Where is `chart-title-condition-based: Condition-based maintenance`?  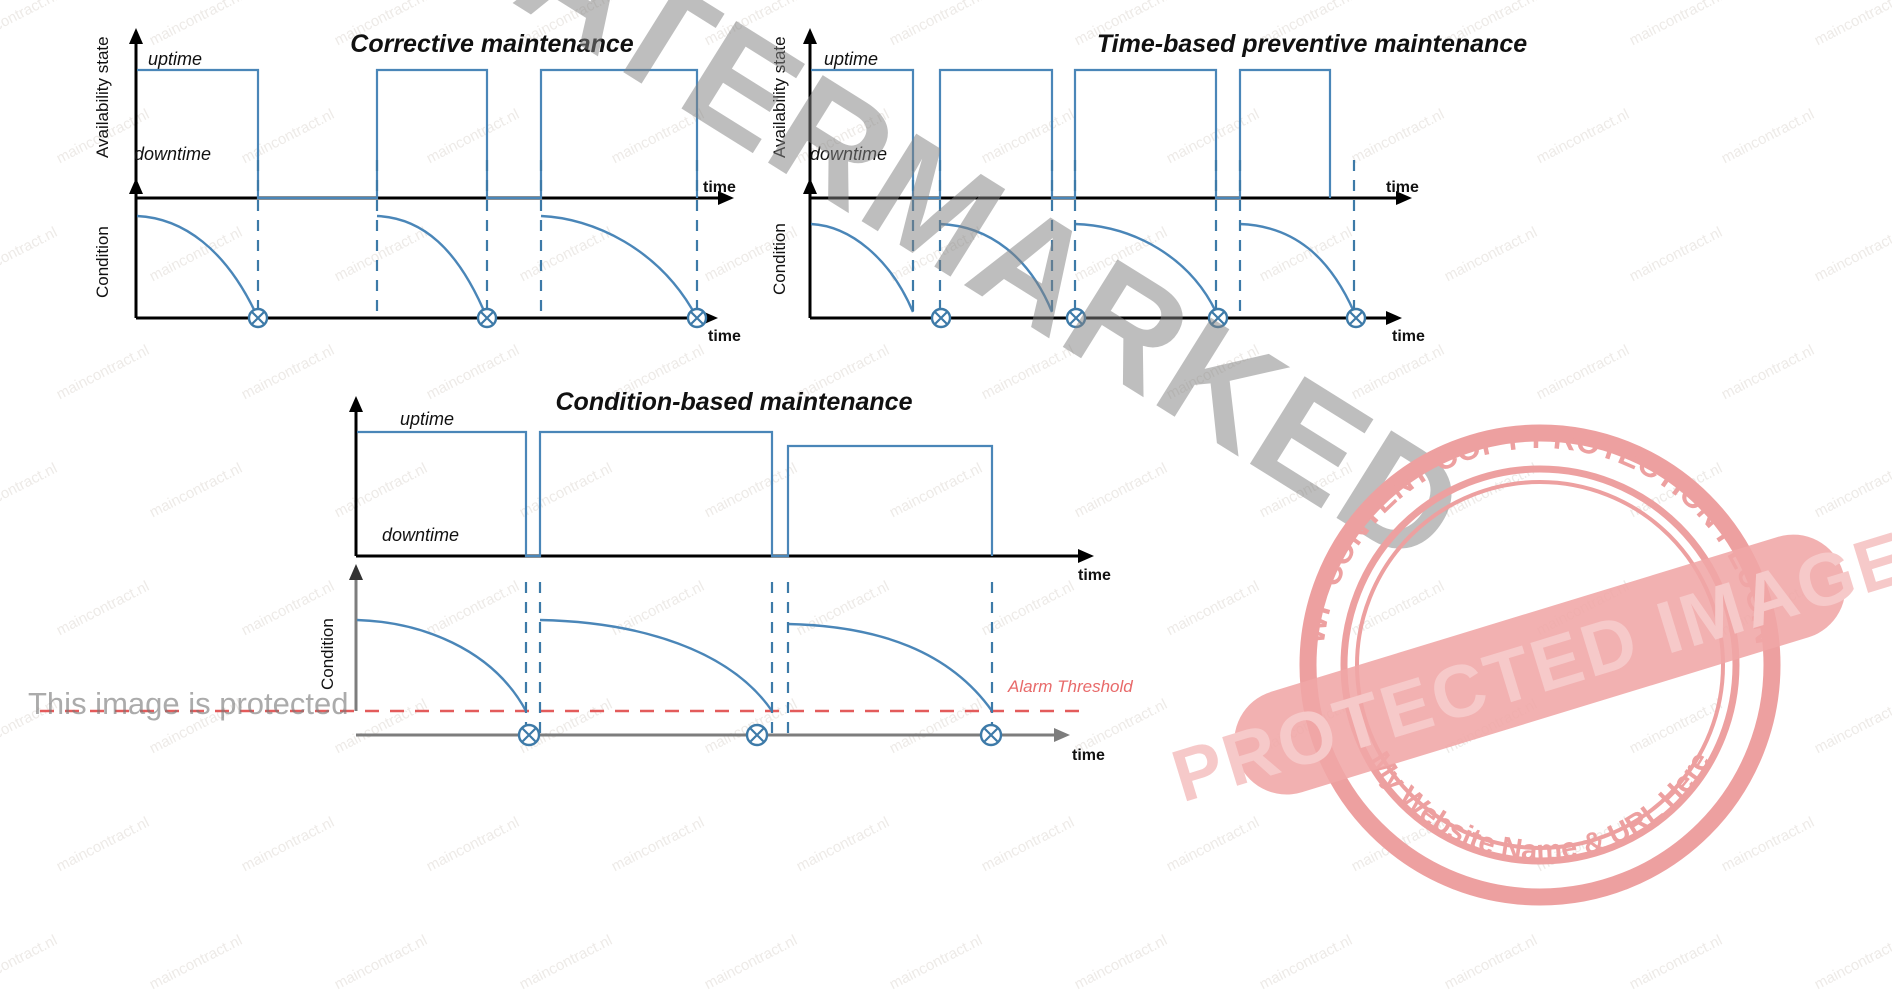
chart-title-condition-based: Condition-based maintenance is located at coordinates (734, 402).